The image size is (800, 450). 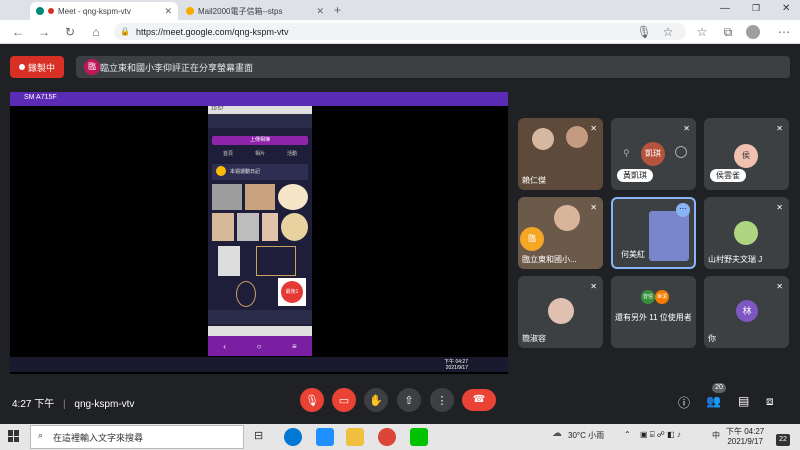 What do you see at coordinates (534, 338) in the screenshot?
I see `participant-name: 簡淑容` at bounding box center [534, 338].